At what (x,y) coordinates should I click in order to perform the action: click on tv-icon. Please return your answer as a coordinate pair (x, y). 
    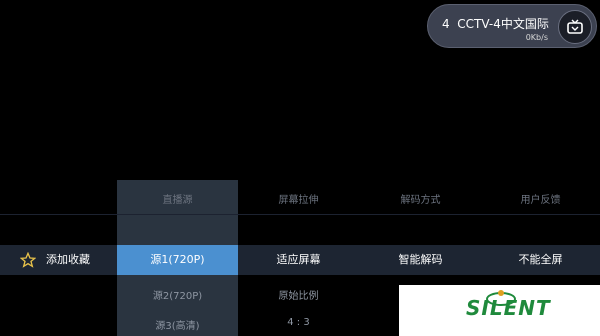
    Looking at the image, I should click on (575, 27).